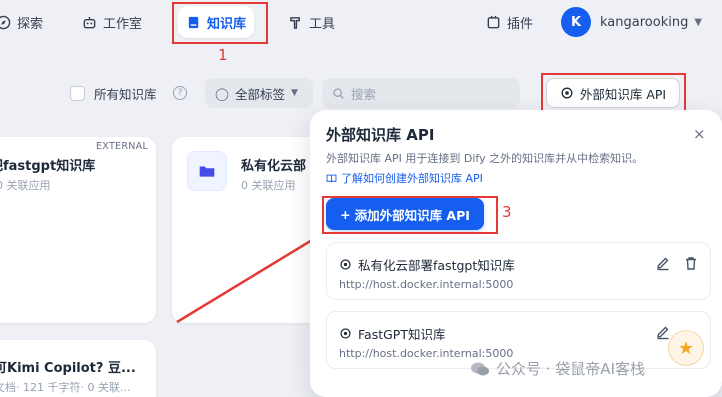  I want to click on api-item-name: FastGPT知识库, so click(402, 334).